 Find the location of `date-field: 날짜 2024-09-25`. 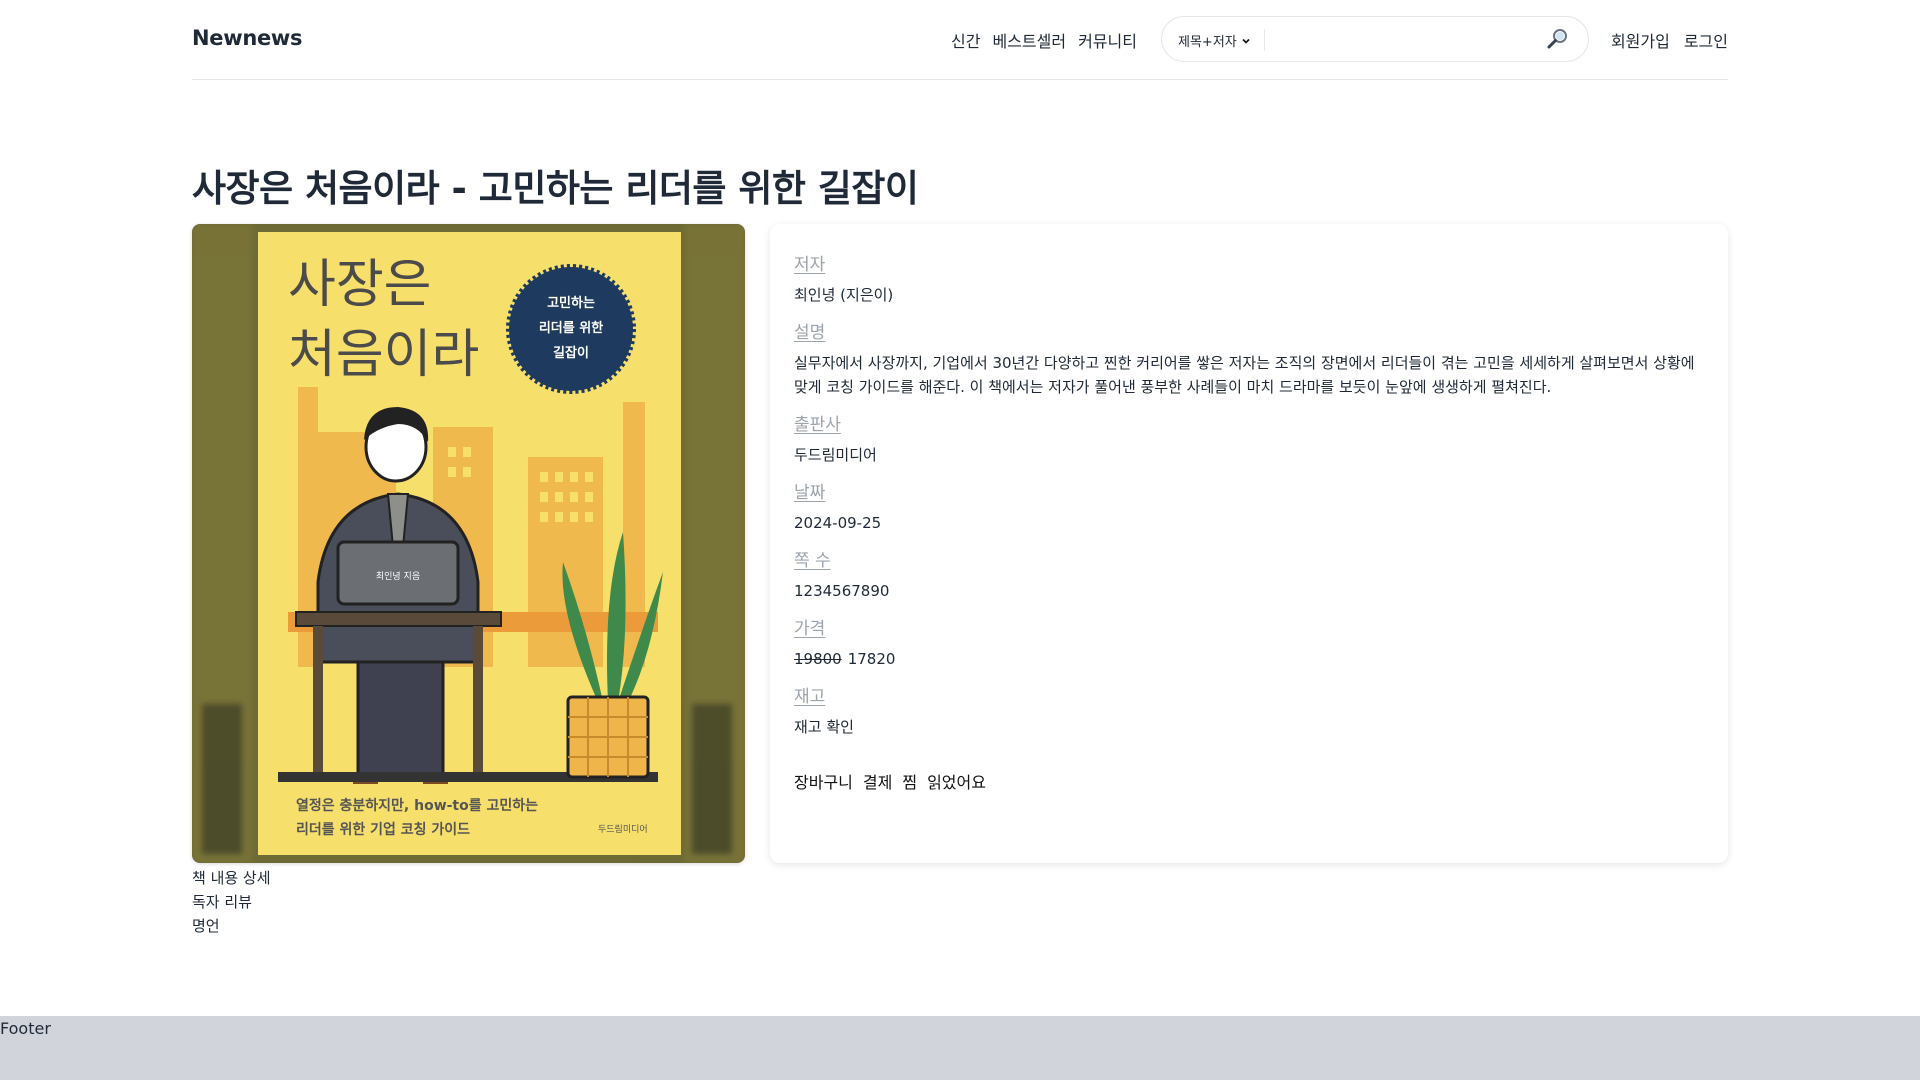

date-field: 날짜 2024-09-25 is located at coordinates (837, 506).